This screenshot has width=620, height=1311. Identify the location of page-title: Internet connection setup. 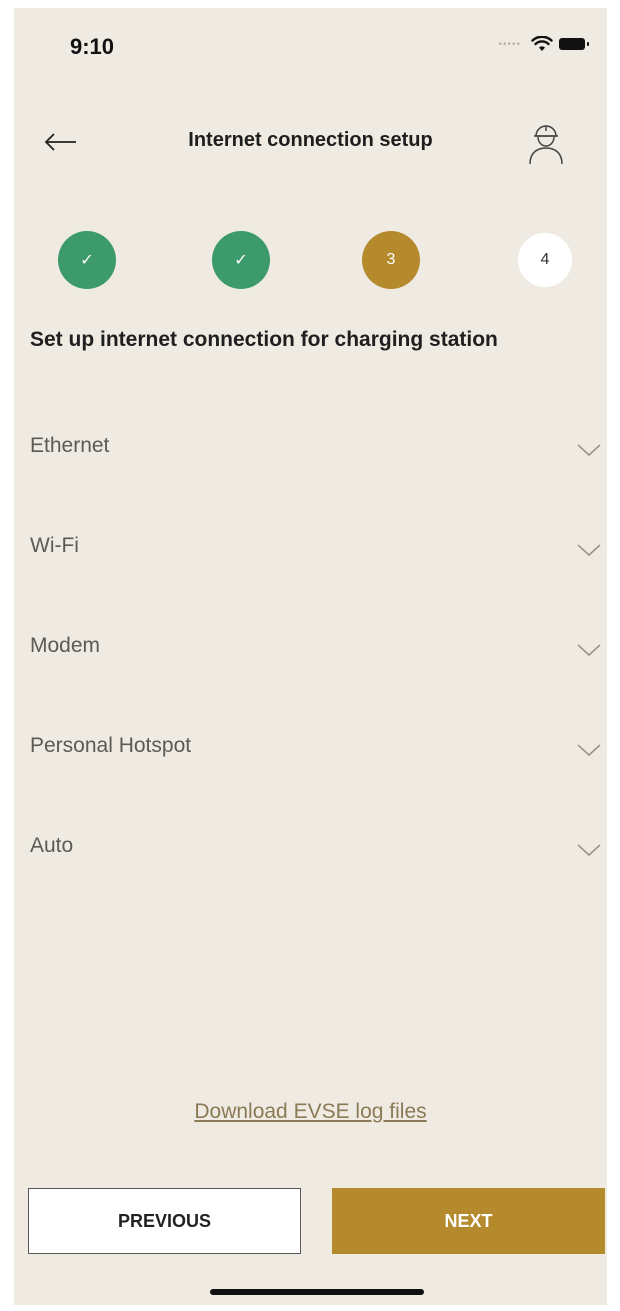
(310, 140).